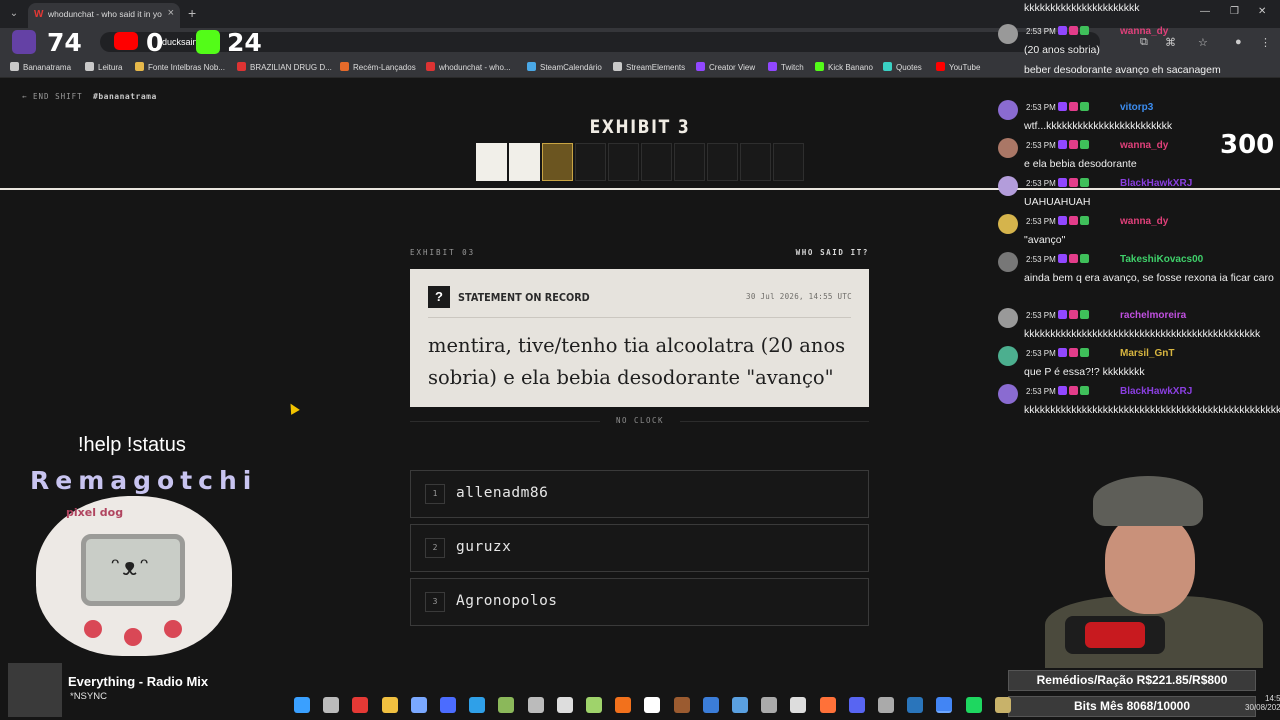  Describe the element at coordinates (103, 67) in the screenshot. I see `bookmark-item: Leitura` at that location.